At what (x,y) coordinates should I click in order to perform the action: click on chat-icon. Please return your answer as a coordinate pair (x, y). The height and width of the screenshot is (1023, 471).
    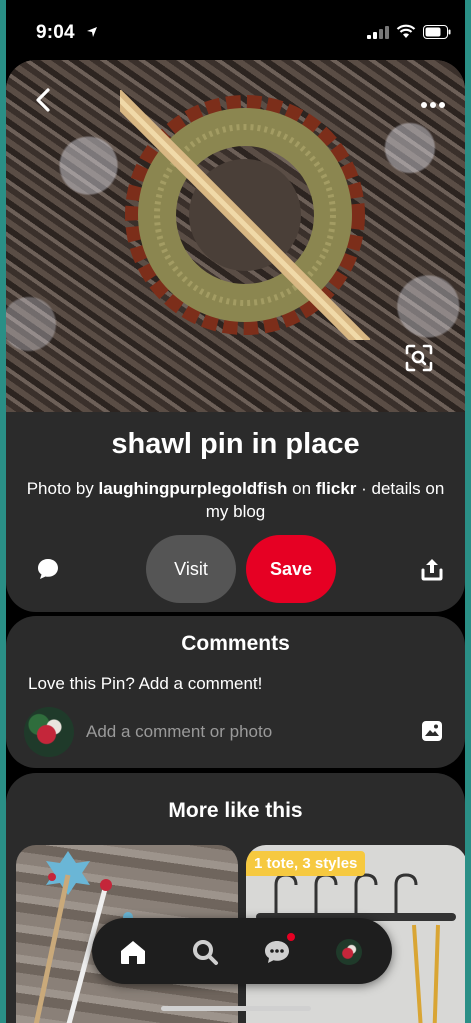
    Looking at the image, I should click on (277, 952).